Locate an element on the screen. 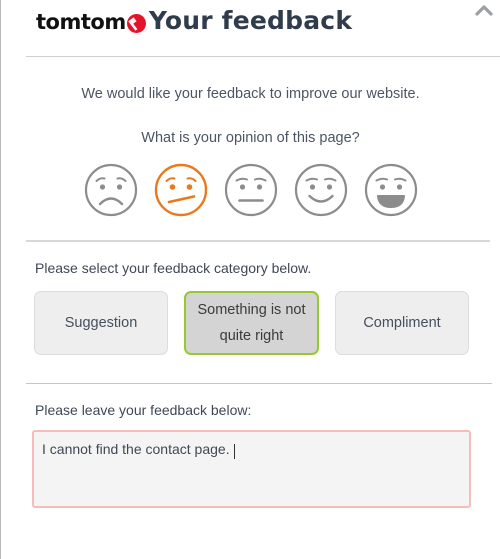 This screenshot has width=500, height=559. feedback-text-value: I cannot find the contact page. is located at coordinates (136, 449).